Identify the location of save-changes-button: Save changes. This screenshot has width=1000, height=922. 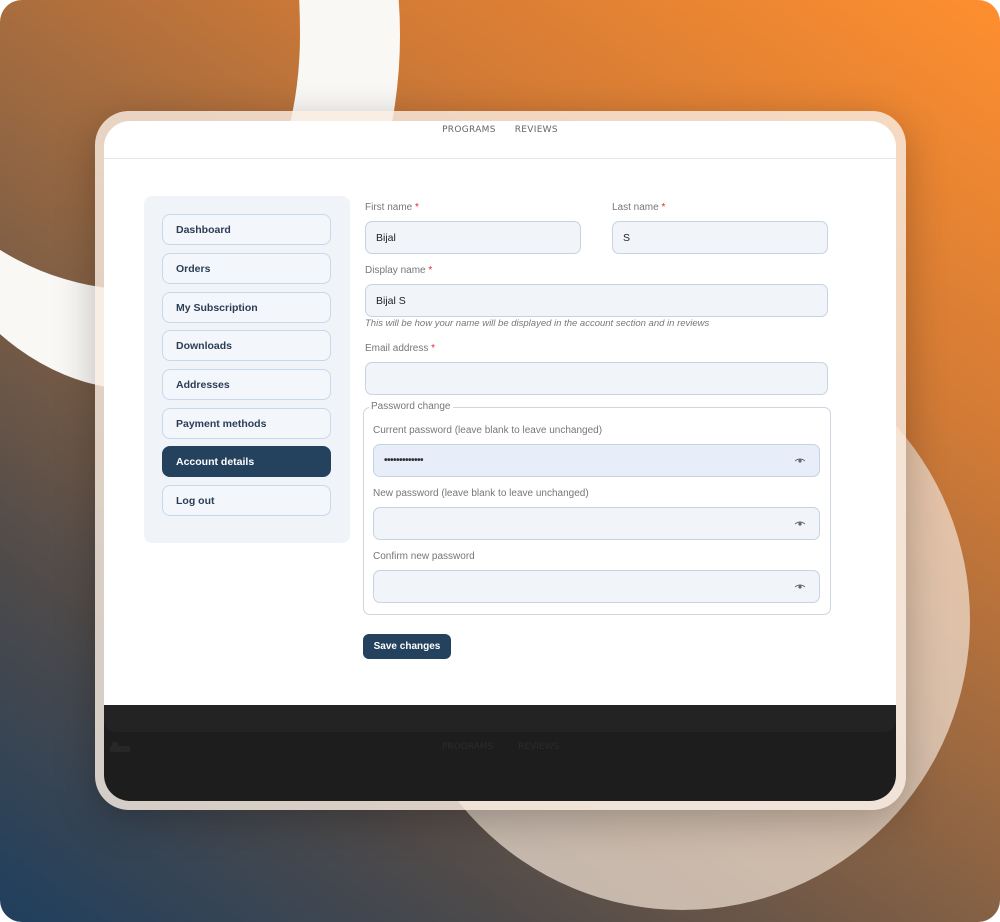
(407, 646).